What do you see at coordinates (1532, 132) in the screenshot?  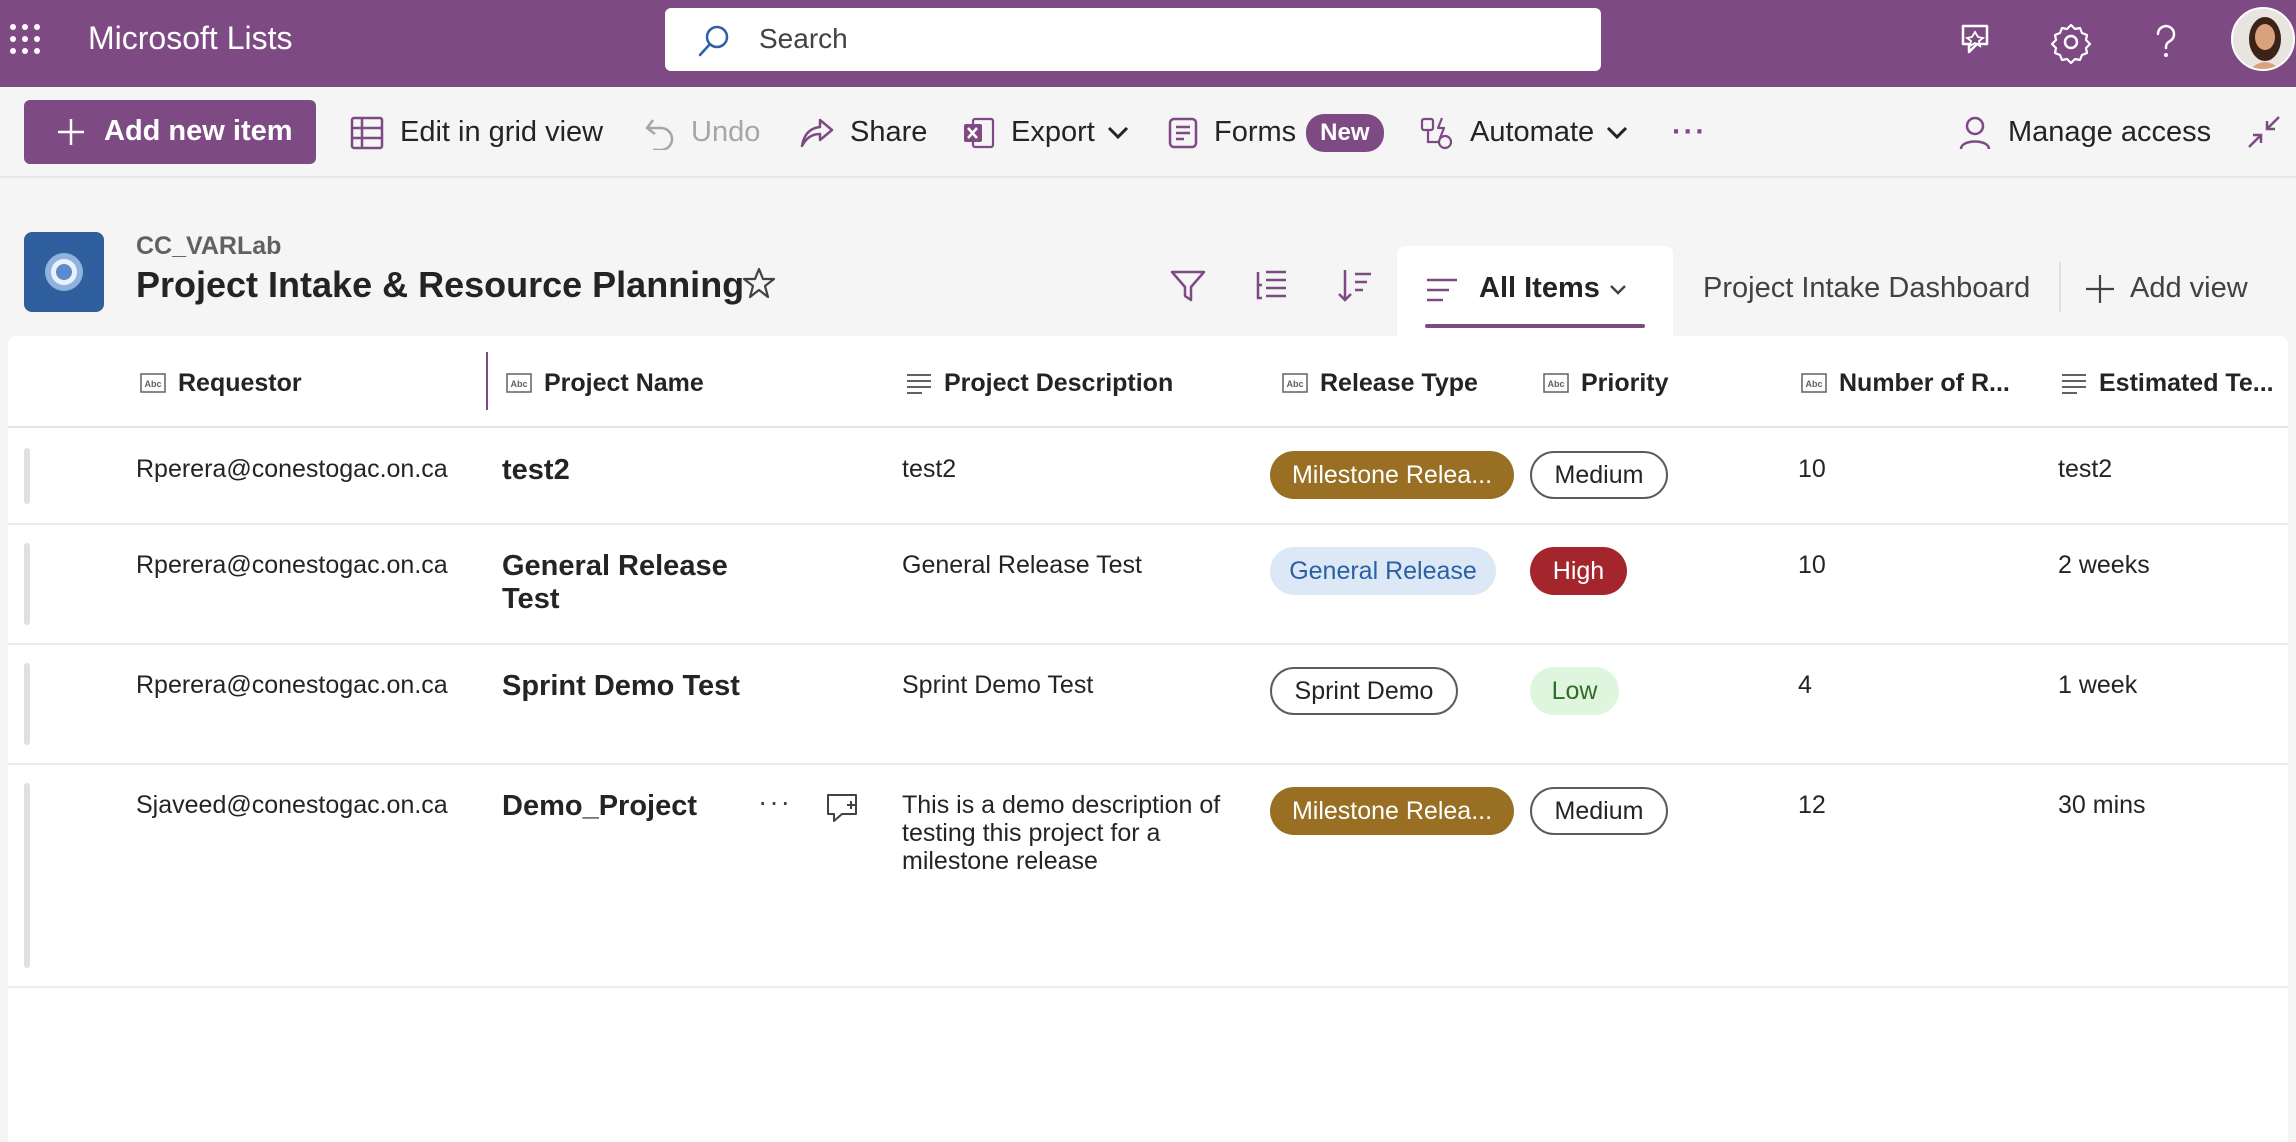 I see `automate-label: Automate` at bounding box center [1532, 132].